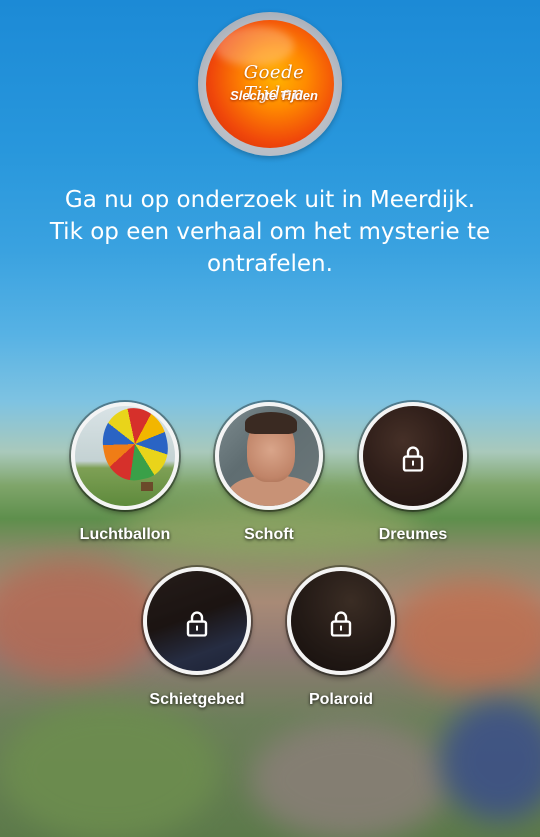 Image resolution: width=540 pixels, height=837 pixels. I want to click on story-label: Luchtballon, so click(125, 534).